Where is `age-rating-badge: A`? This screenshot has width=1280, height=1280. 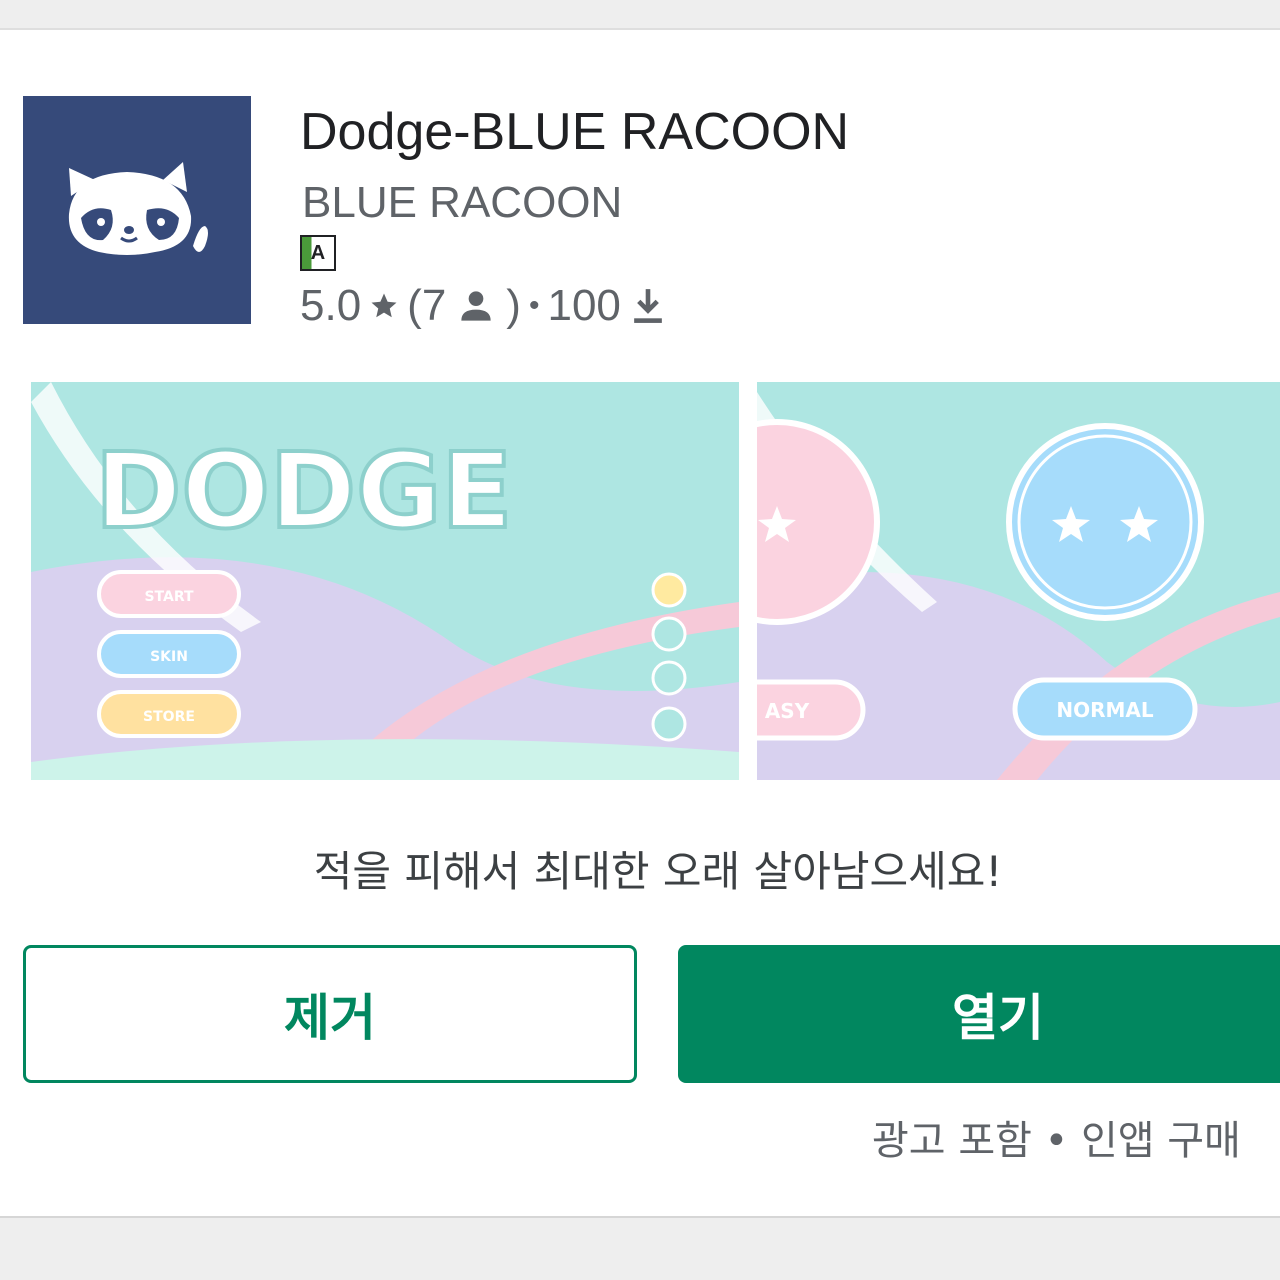 age-rating-badge: A is located at coordinates (318, 253).